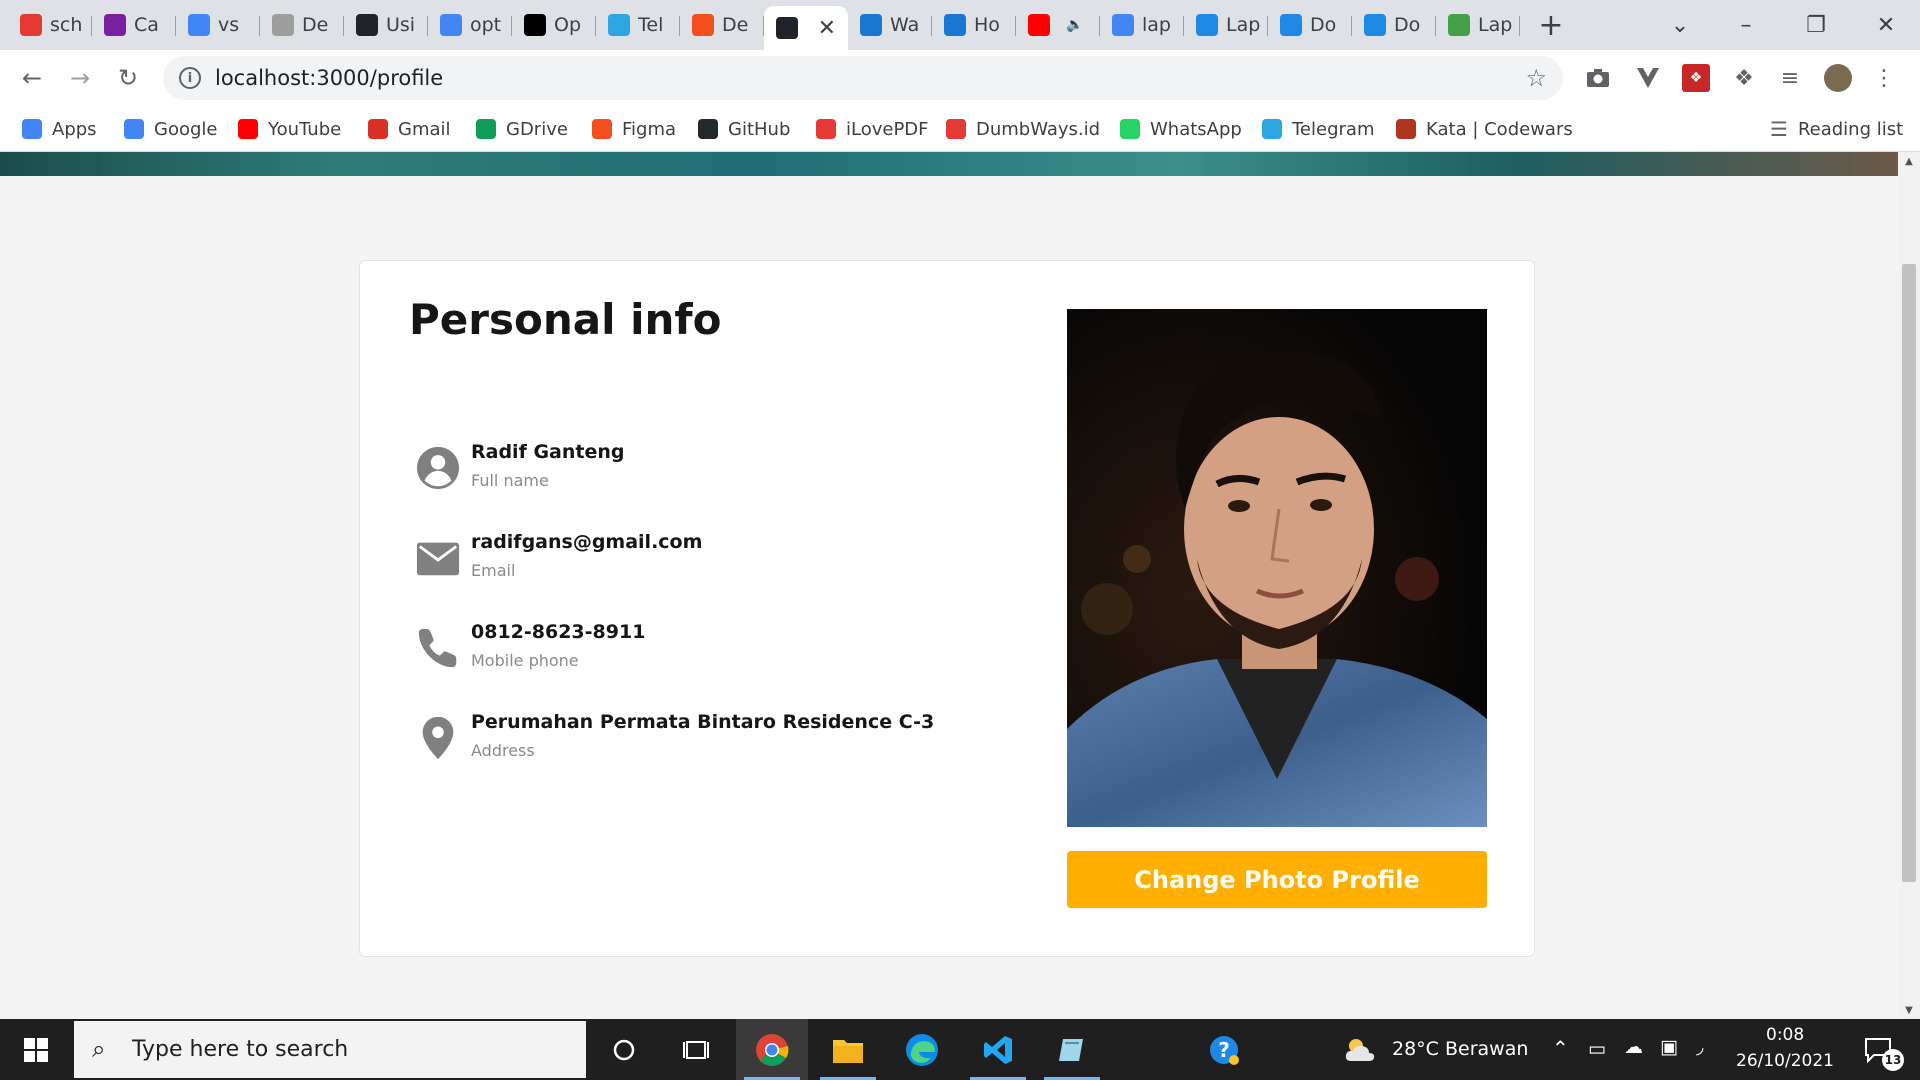 The width and height of the screenshot is (1920, 1080). What do you see at coordinates (32, 78) in the screenshot?
I see `back-button: ←` at bounding box center [32, 78].